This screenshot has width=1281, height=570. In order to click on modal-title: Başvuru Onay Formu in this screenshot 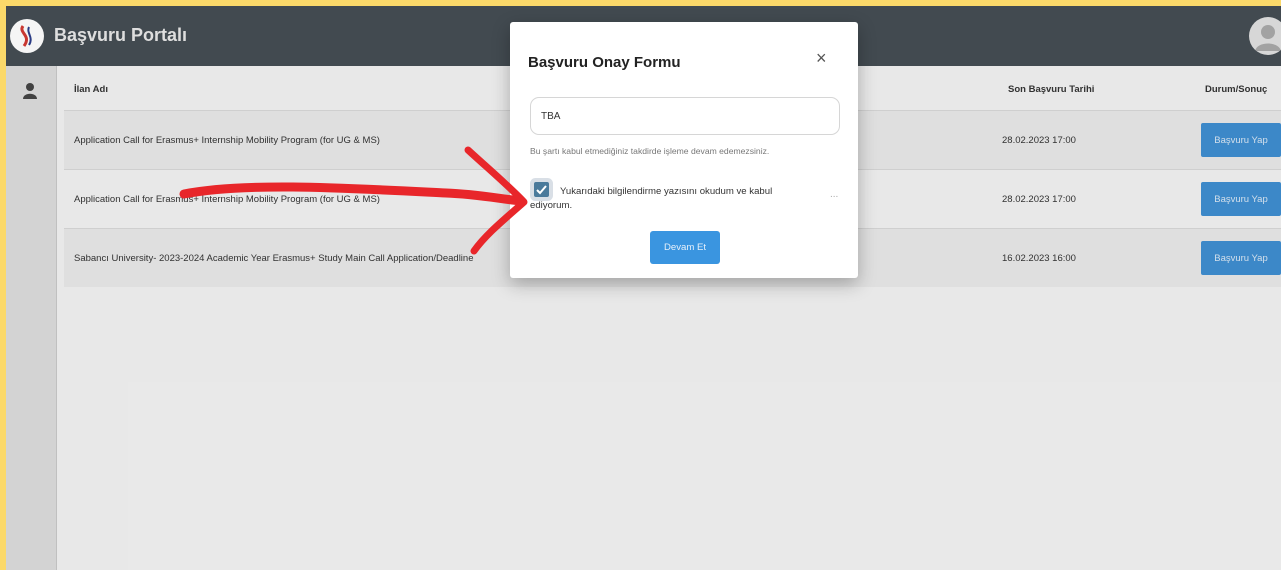, I will do `click(604, 62)`.